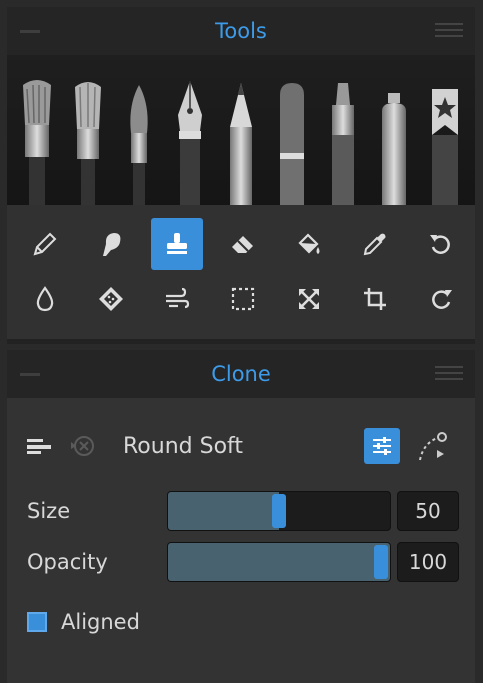 This screenshot has width=483, height=683. I want to click on clone-stamp-tool-icon, so click(177, 244).